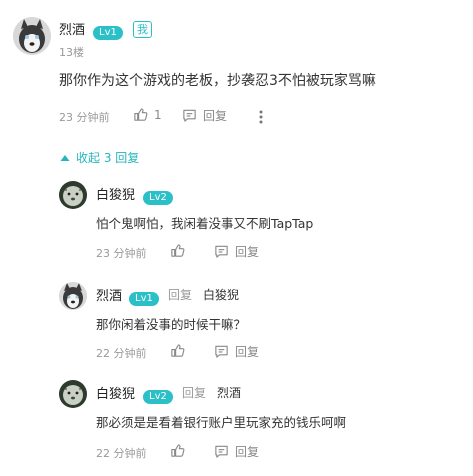 The width and height of the screenshot is (473, 476). Describe the element at coordinates (221, 422) in the screenshot. I see `reply-content: 那必须是是看着银行账户里玩家充的钱乐呵啊` at that location.